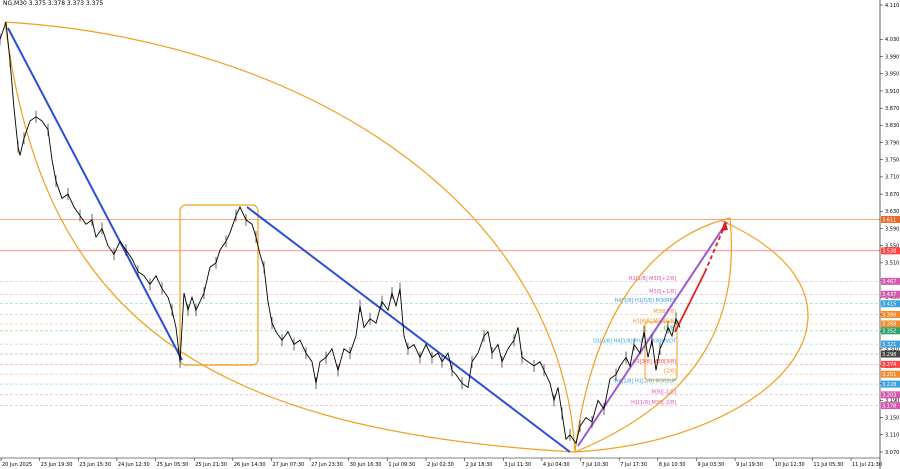 The image size is (900, 469). I want to click on price-tag-label: 3.437, so click(889, 295).